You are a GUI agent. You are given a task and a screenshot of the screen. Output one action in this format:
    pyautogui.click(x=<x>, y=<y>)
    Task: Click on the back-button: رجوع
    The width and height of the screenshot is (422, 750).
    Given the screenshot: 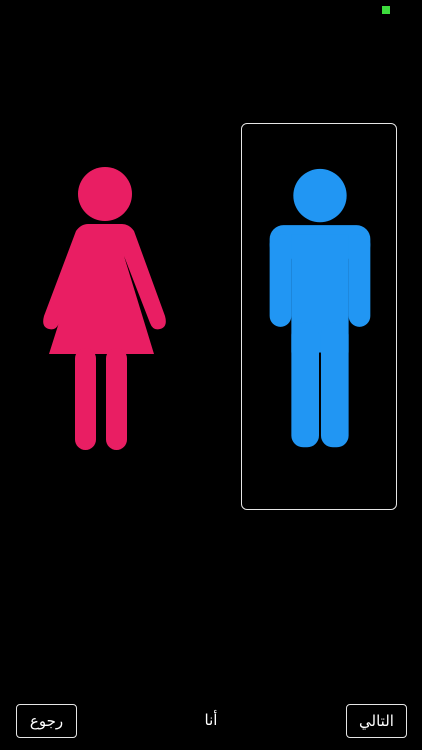 What is the action you would take?
    pyautogui.click(x=46, y=721)
    